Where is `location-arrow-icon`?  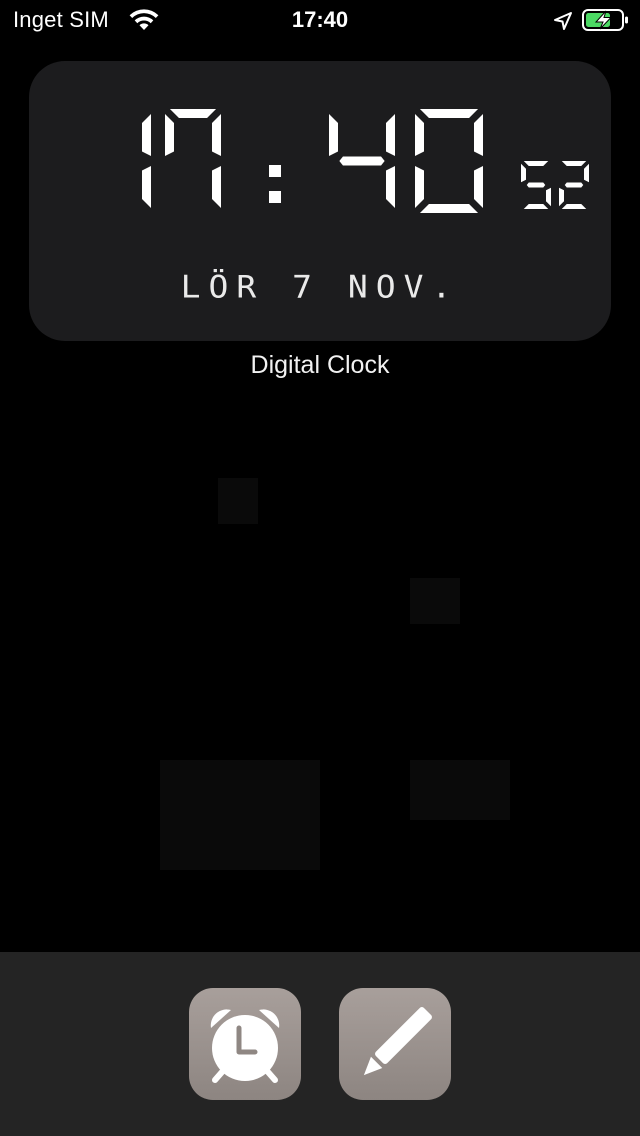 location-arrow-icon is located at coordinates (563, 21).